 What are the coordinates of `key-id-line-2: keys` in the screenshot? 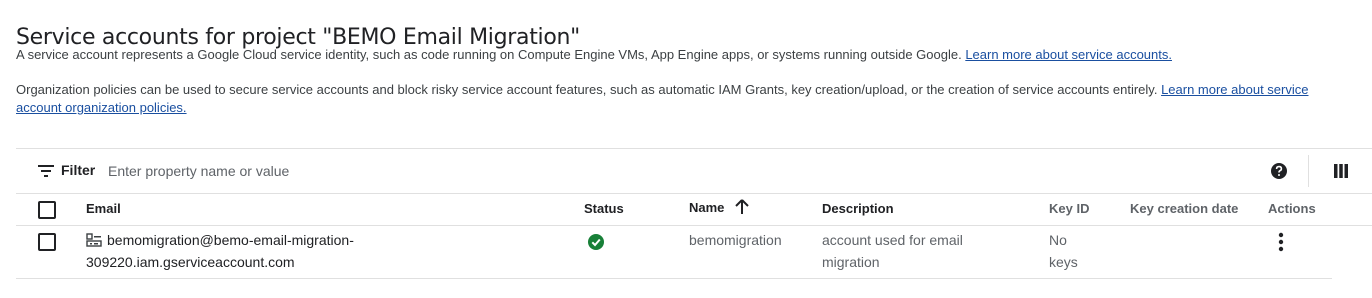 It's located at (1063, 262).